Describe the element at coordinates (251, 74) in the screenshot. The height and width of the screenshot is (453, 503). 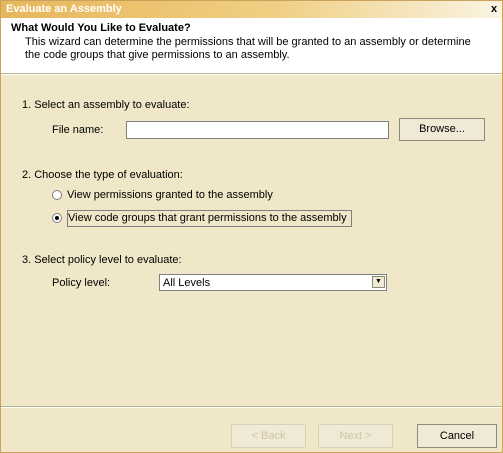
I see `header-divider` at that location.